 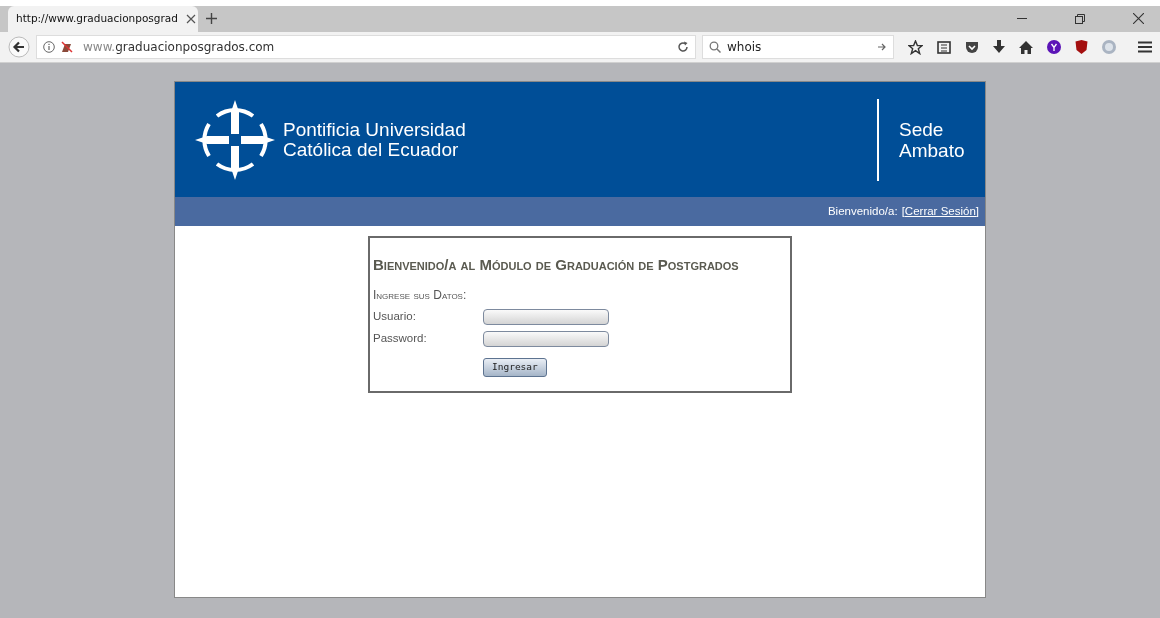 What do you see at coordinates (515, 367) in the screenshot?
I see `login-button: Ingresar` at bounding box center [515, 367].